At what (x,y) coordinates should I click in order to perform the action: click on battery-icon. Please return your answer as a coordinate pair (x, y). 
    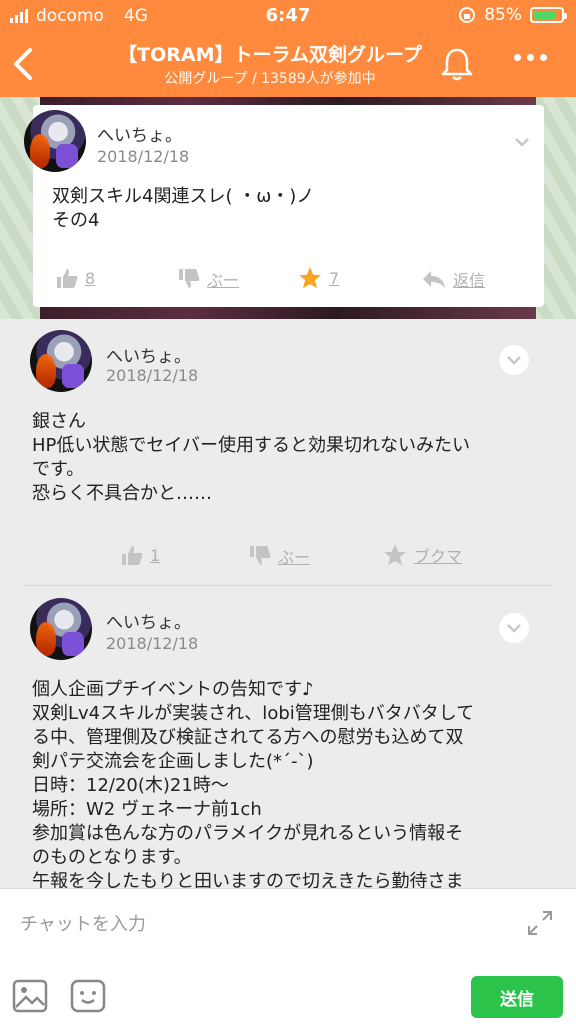
    Looking at the image, I should click on (548, 15).